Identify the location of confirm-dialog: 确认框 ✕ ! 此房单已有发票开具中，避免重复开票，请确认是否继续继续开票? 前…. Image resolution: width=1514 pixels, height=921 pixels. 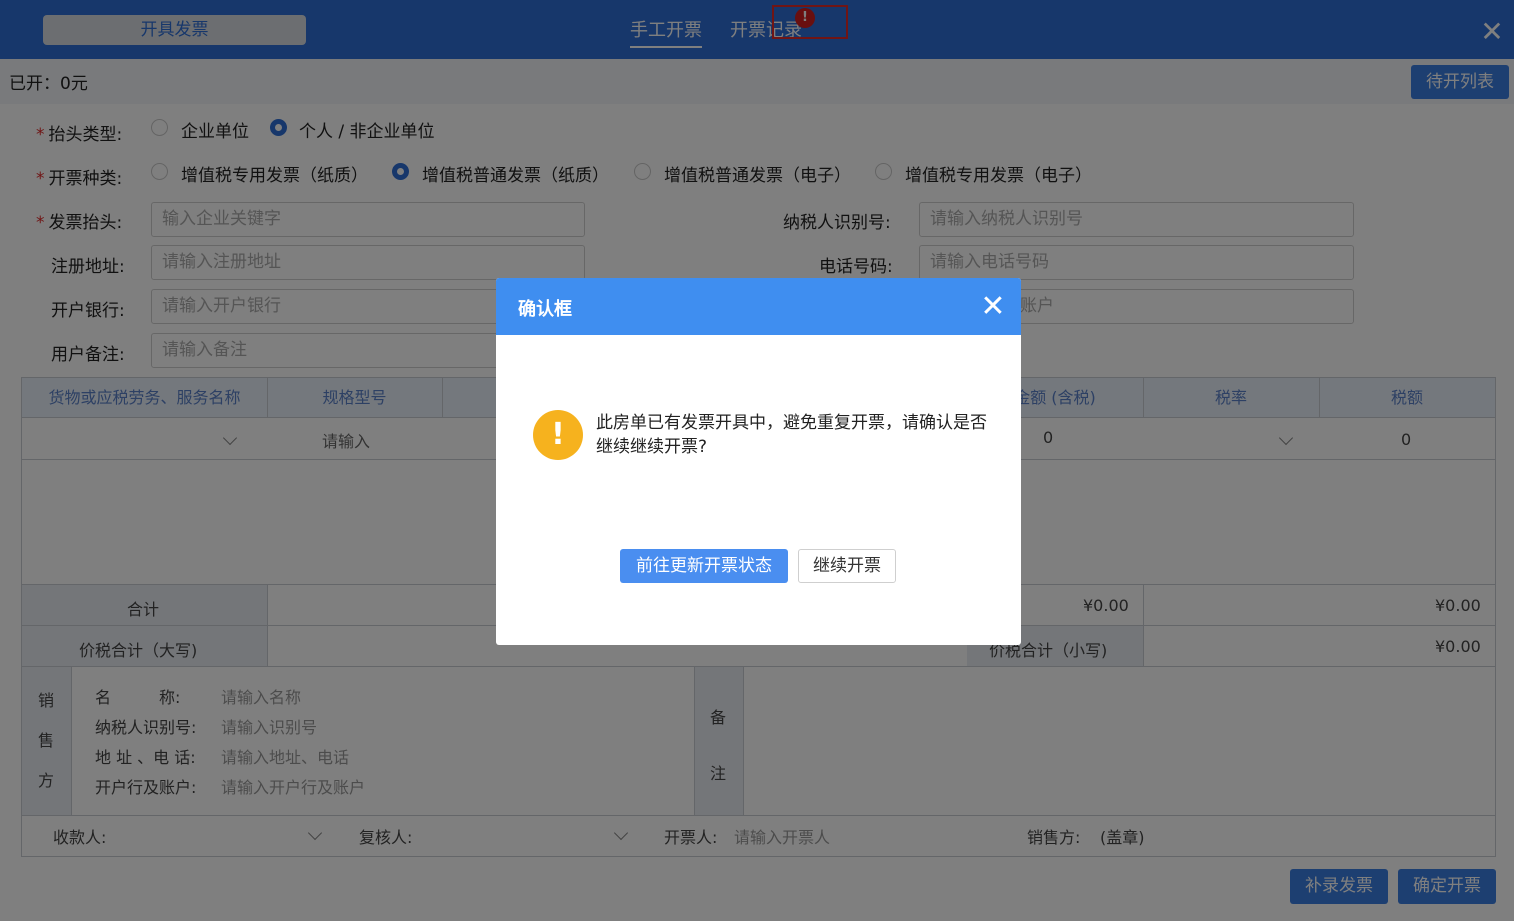
(758, 461).